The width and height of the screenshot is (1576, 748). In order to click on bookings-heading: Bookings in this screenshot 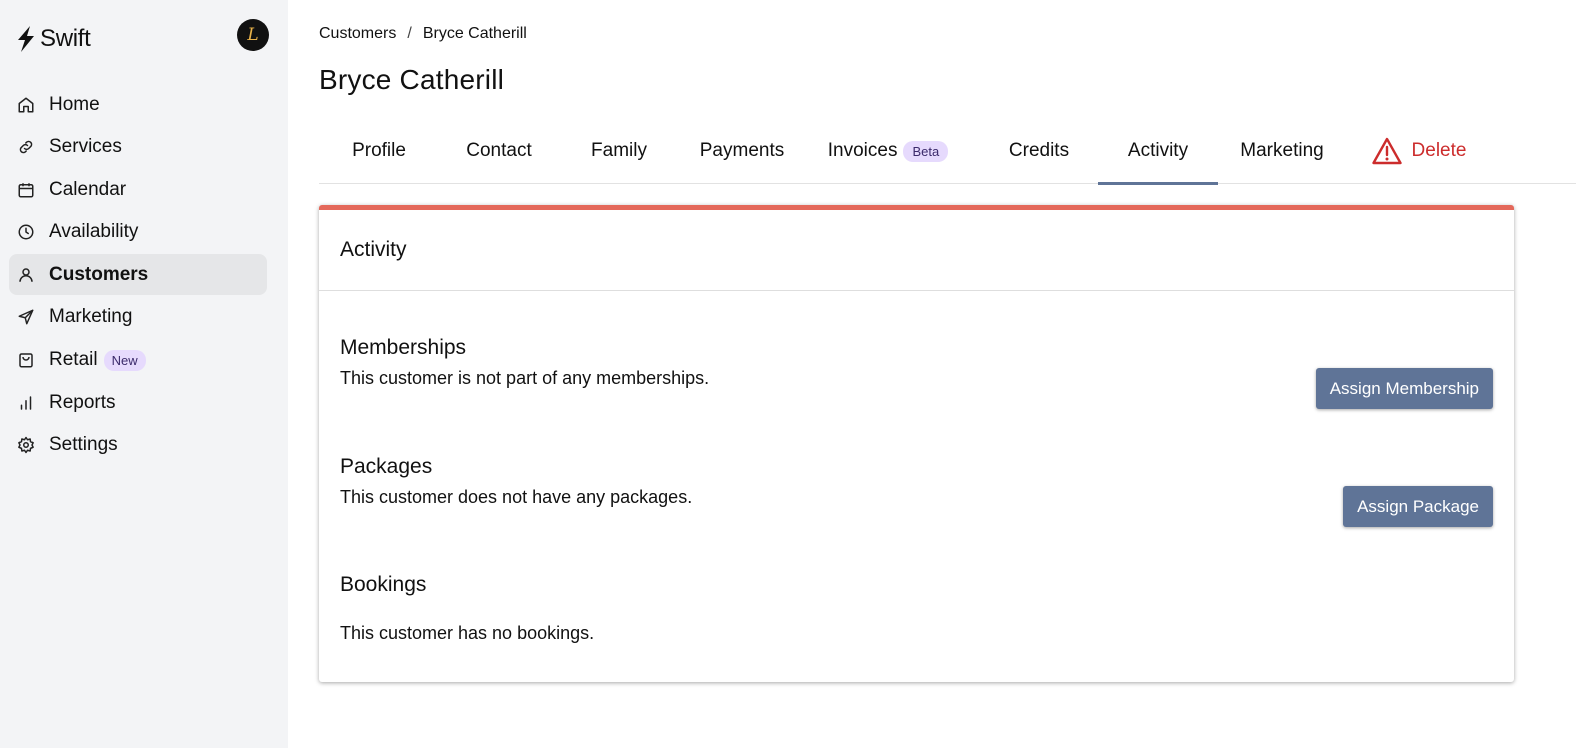, I will do `click(383, 584)`.